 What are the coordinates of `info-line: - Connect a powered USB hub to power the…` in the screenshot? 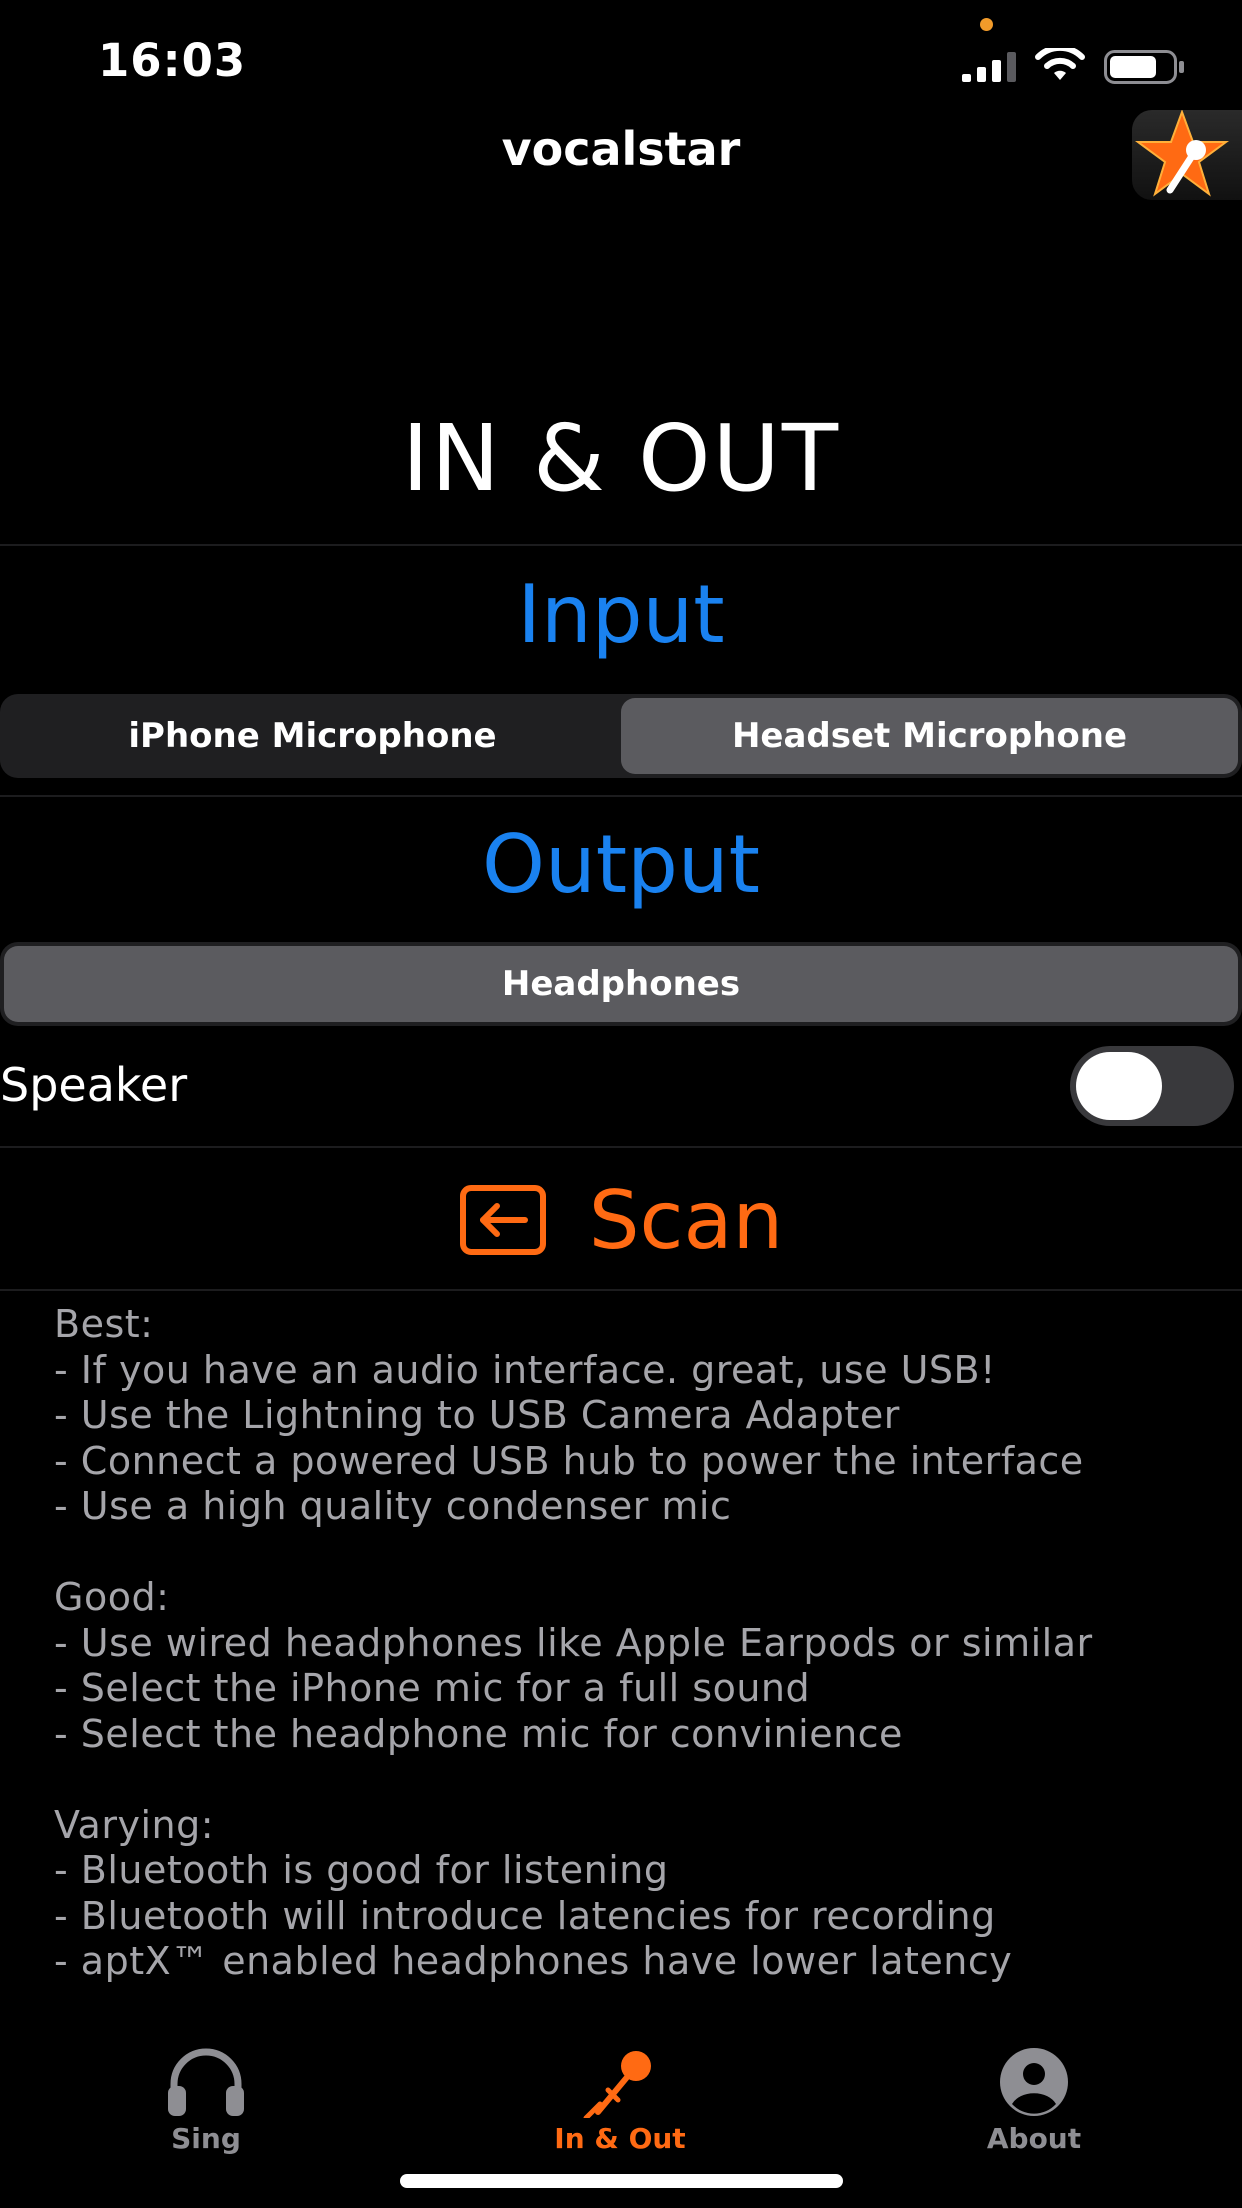 It's located at (569, 1460).